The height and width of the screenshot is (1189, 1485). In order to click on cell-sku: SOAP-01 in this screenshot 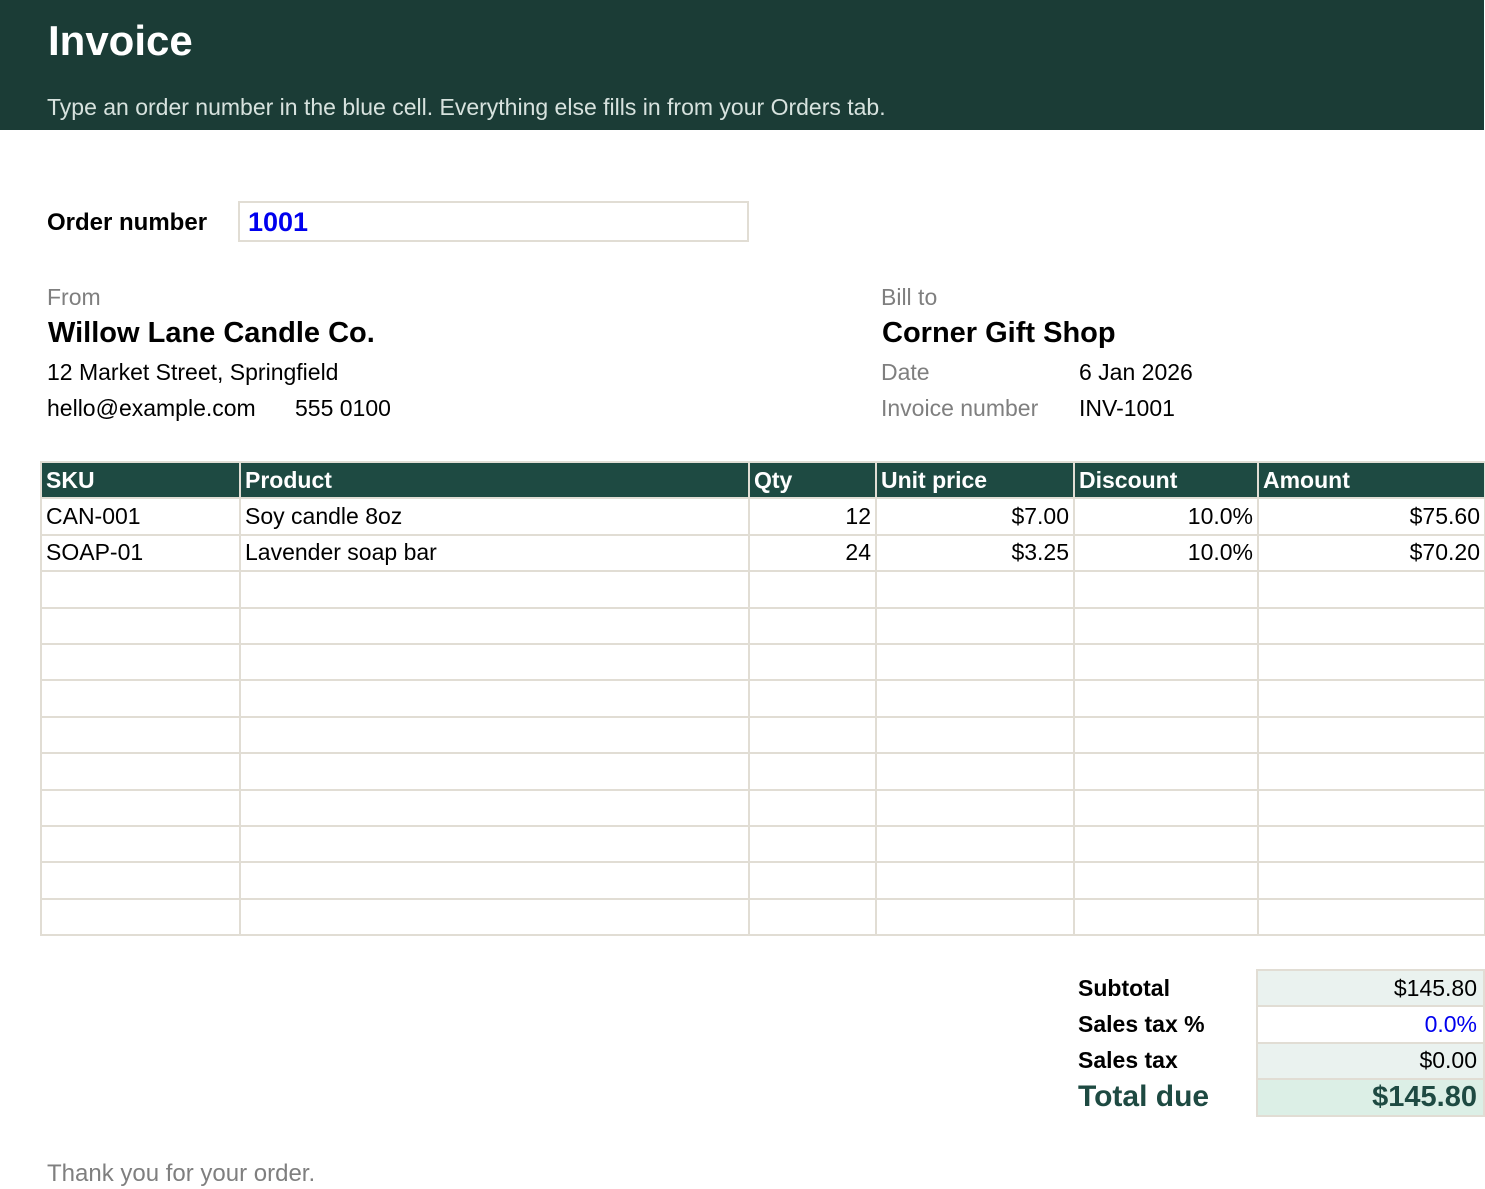, I will do `click(140, 553)`.